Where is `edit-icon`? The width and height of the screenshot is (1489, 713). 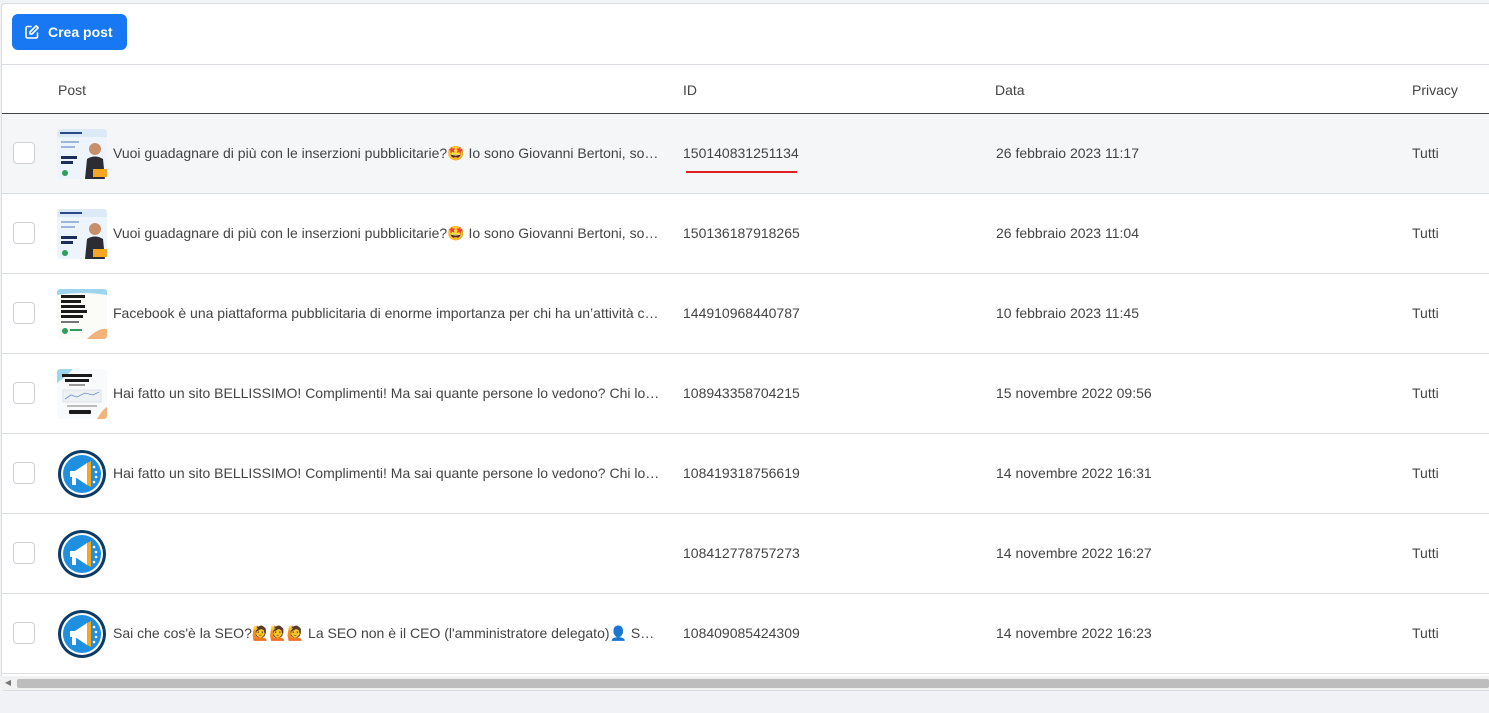
edit-icon is located at coordinates (32, 32).